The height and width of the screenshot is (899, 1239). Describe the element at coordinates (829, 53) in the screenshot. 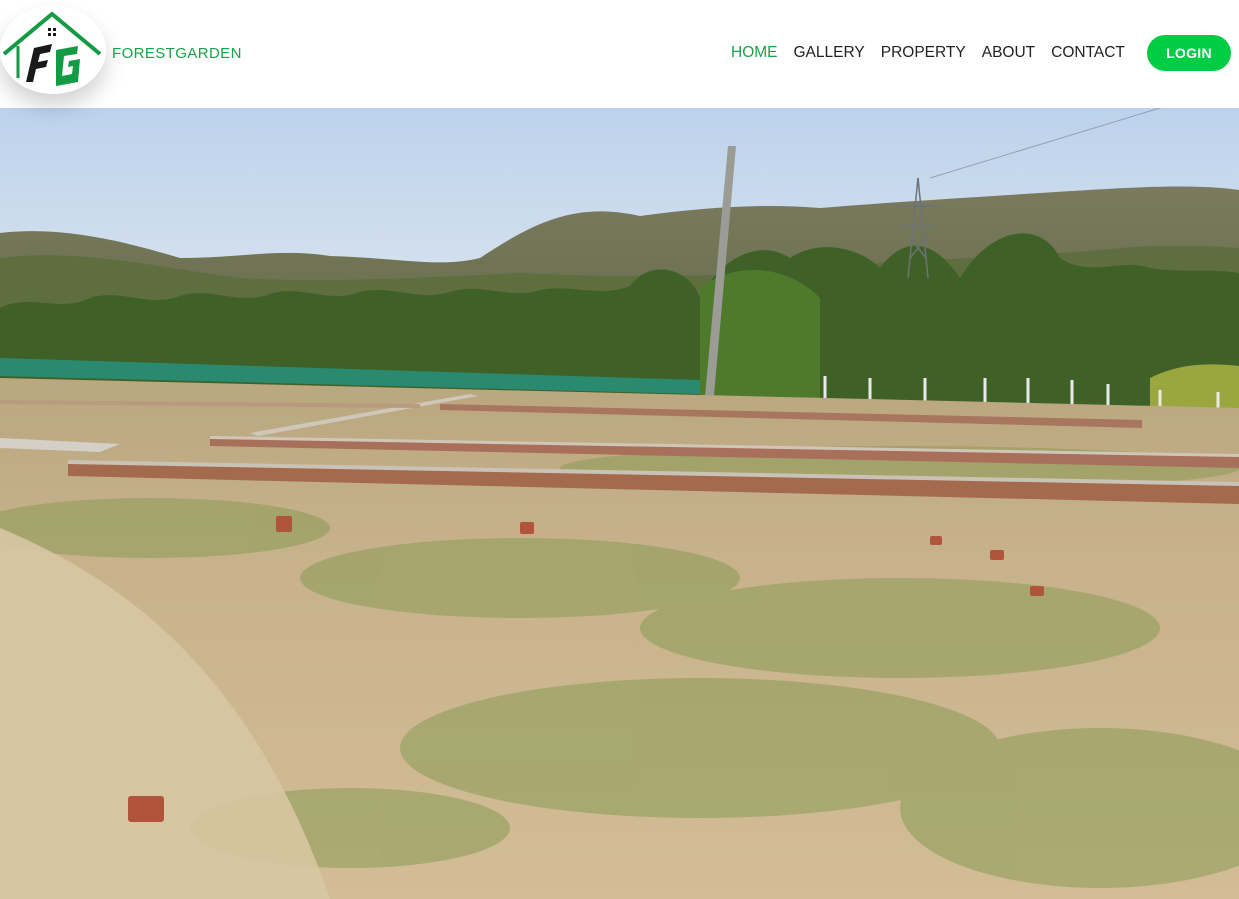

I see `nav-item-gallery: GALLERY` at that location.